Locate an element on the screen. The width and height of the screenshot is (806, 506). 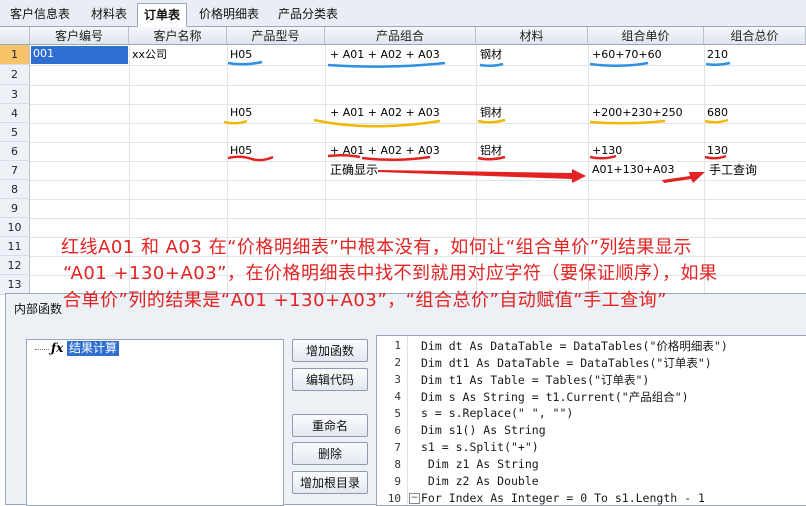
line-number: 1 is located at coordinates (397, 345).